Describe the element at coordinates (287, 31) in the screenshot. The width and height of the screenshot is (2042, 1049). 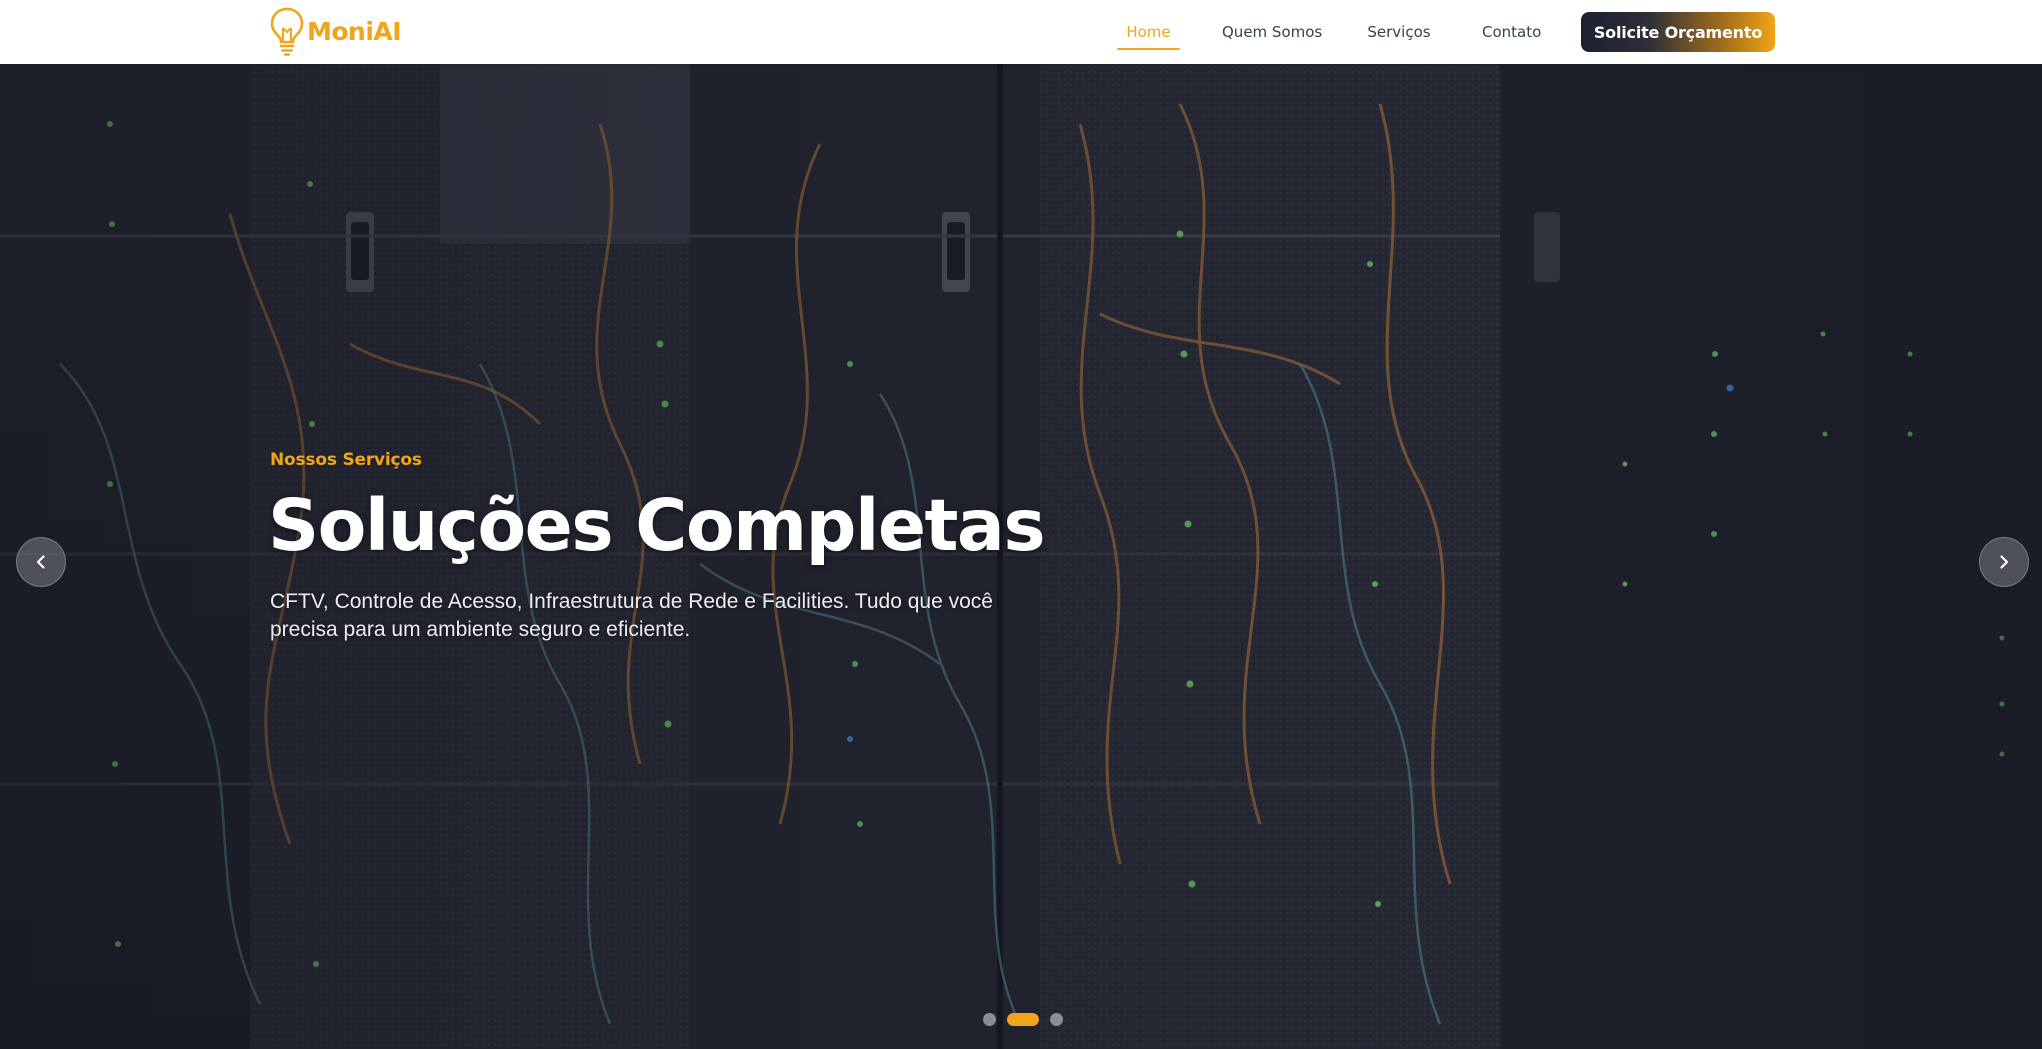
I see `lightbulb-icon` at that location.